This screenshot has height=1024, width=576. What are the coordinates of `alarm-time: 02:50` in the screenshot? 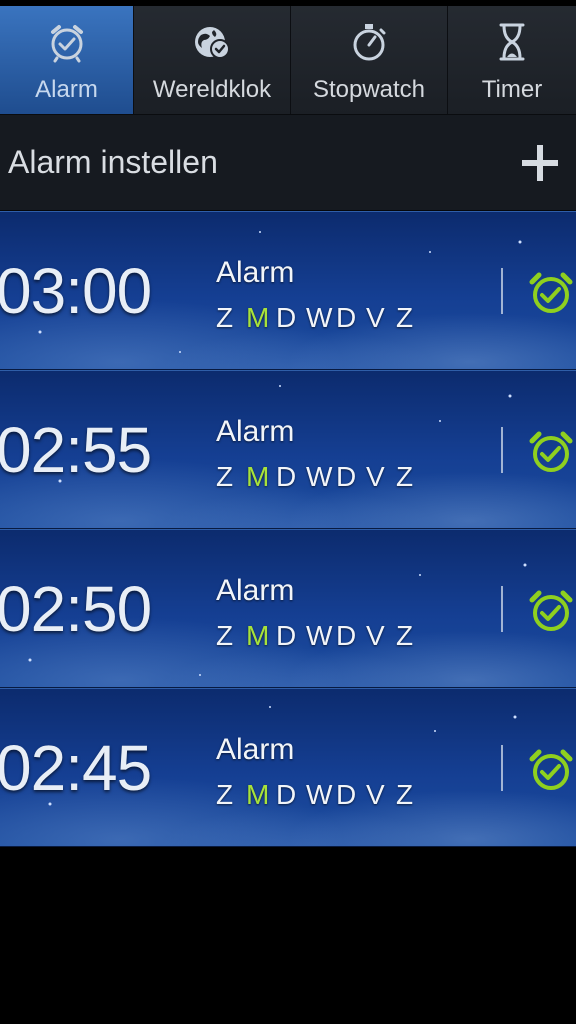 It's located at (76, 609).